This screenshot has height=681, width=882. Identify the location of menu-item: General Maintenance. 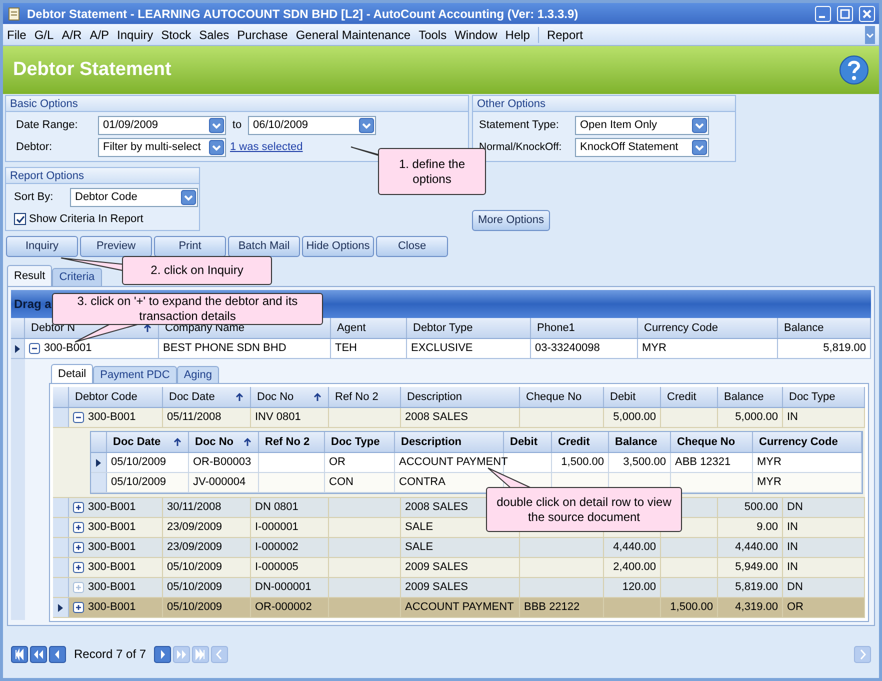
(353, 35).